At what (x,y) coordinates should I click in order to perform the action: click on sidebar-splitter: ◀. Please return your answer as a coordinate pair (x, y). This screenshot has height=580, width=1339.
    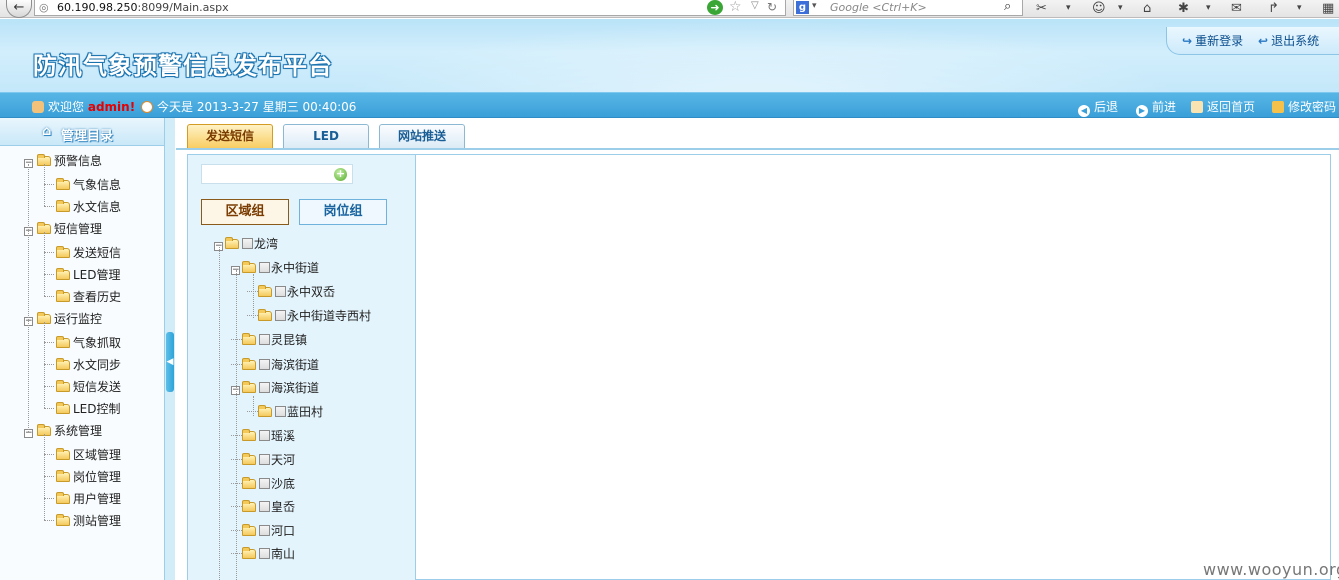
    Looking at the image, I should click on (169, 349).